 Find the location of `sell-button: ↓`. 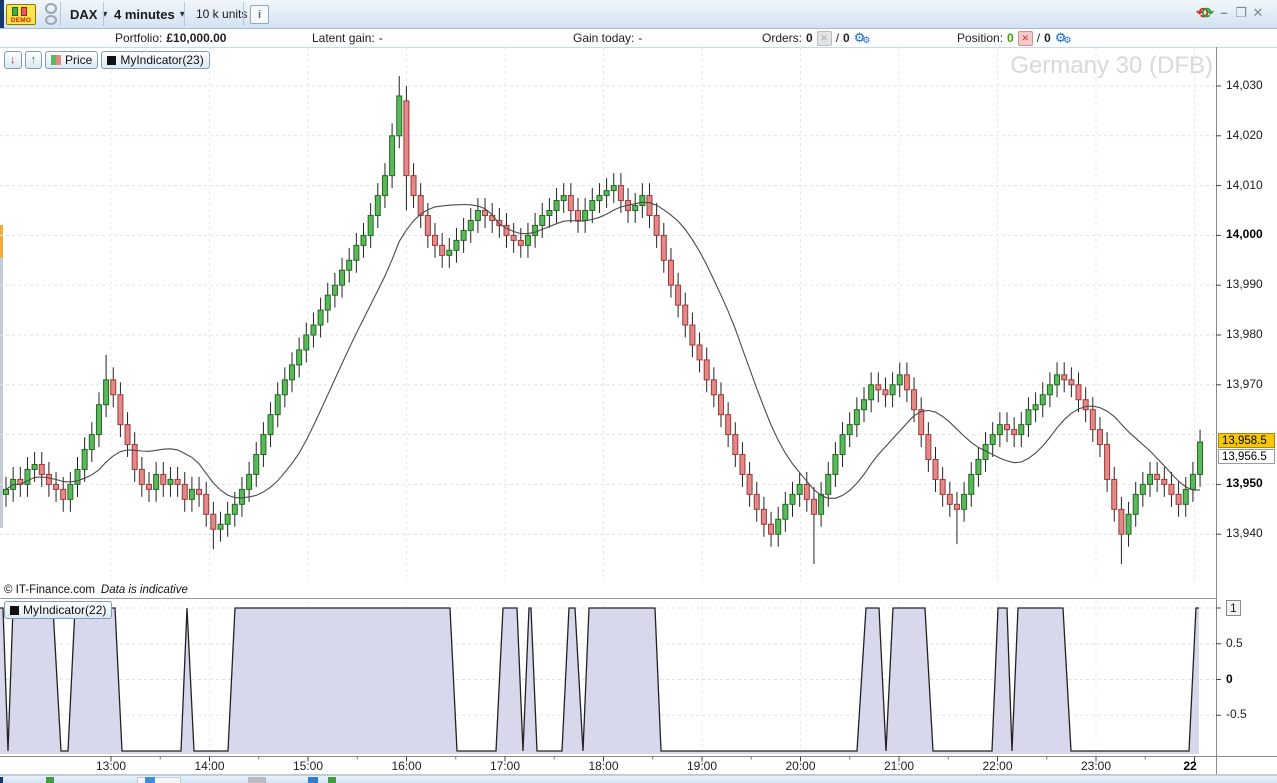

sell-button: ↓ is located at coordinates (13, 60).